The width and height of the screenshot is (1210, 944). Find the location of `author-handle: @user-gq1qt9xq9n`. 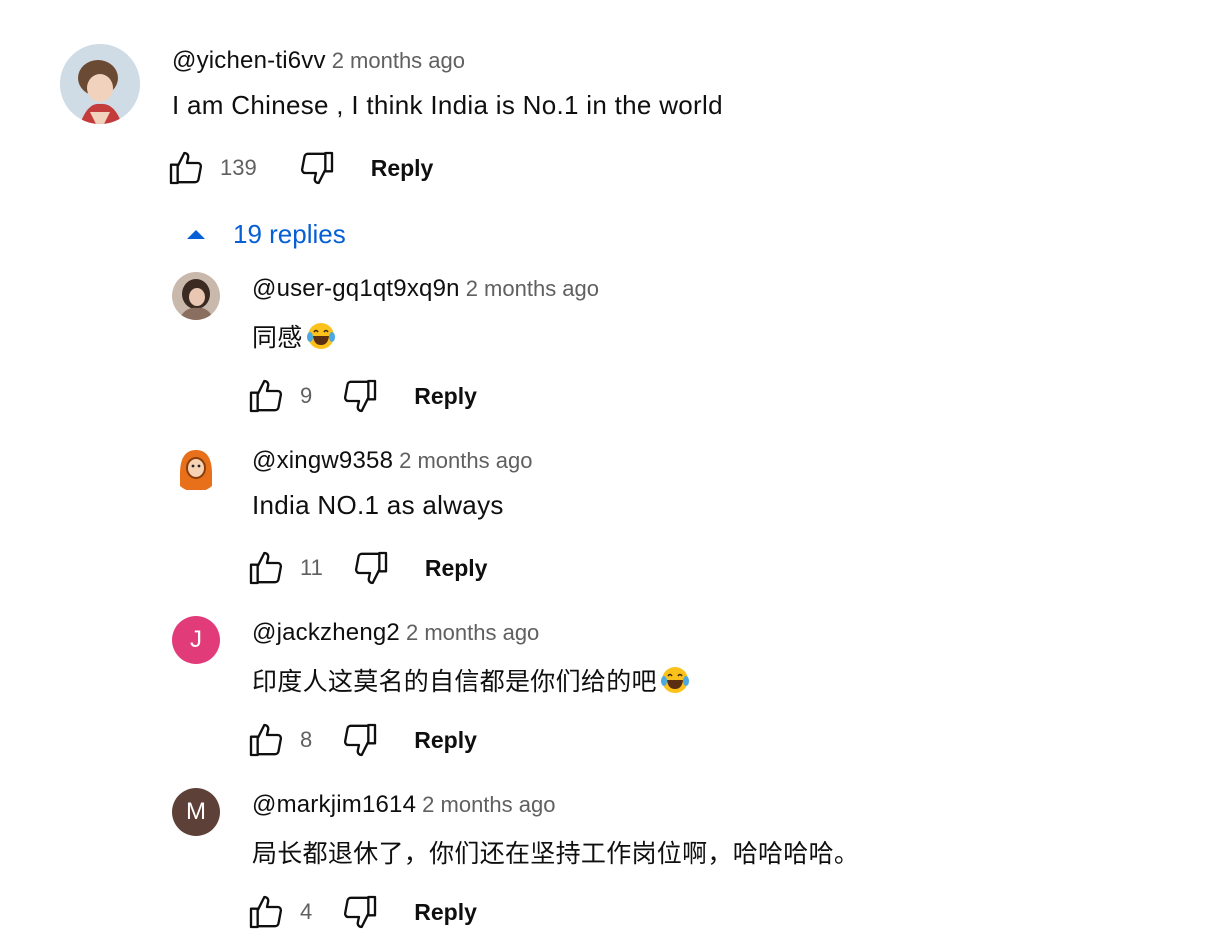

author-handle: @user-gq1qt9xq9n is located at coordinates (356, 288).